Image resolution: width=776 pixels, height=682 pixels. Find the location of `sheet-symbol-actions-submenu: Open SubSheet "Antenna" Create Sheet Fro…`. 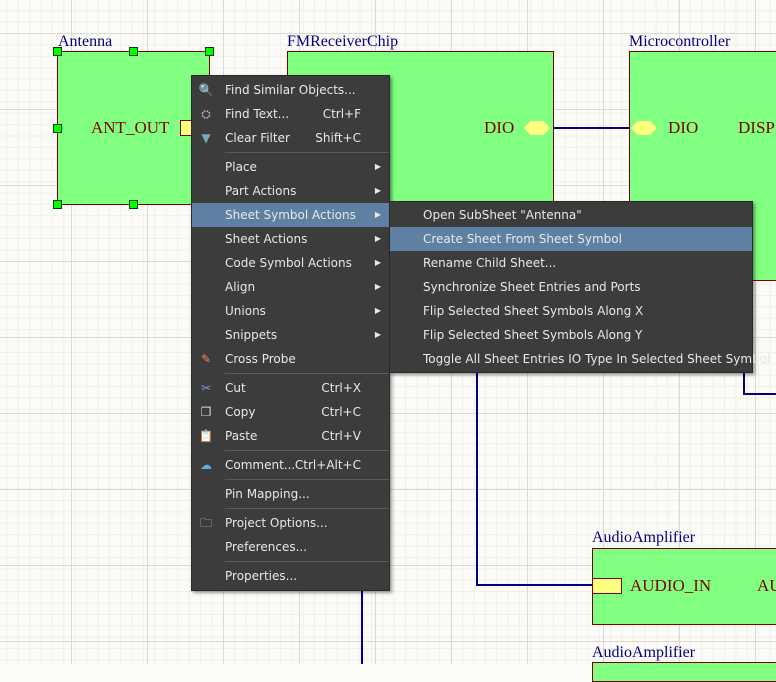

sheet-symbol-actions-submenu: Open SubSheet "Antenna" Create Sheet Fro… is located at coordinates (579, 287).